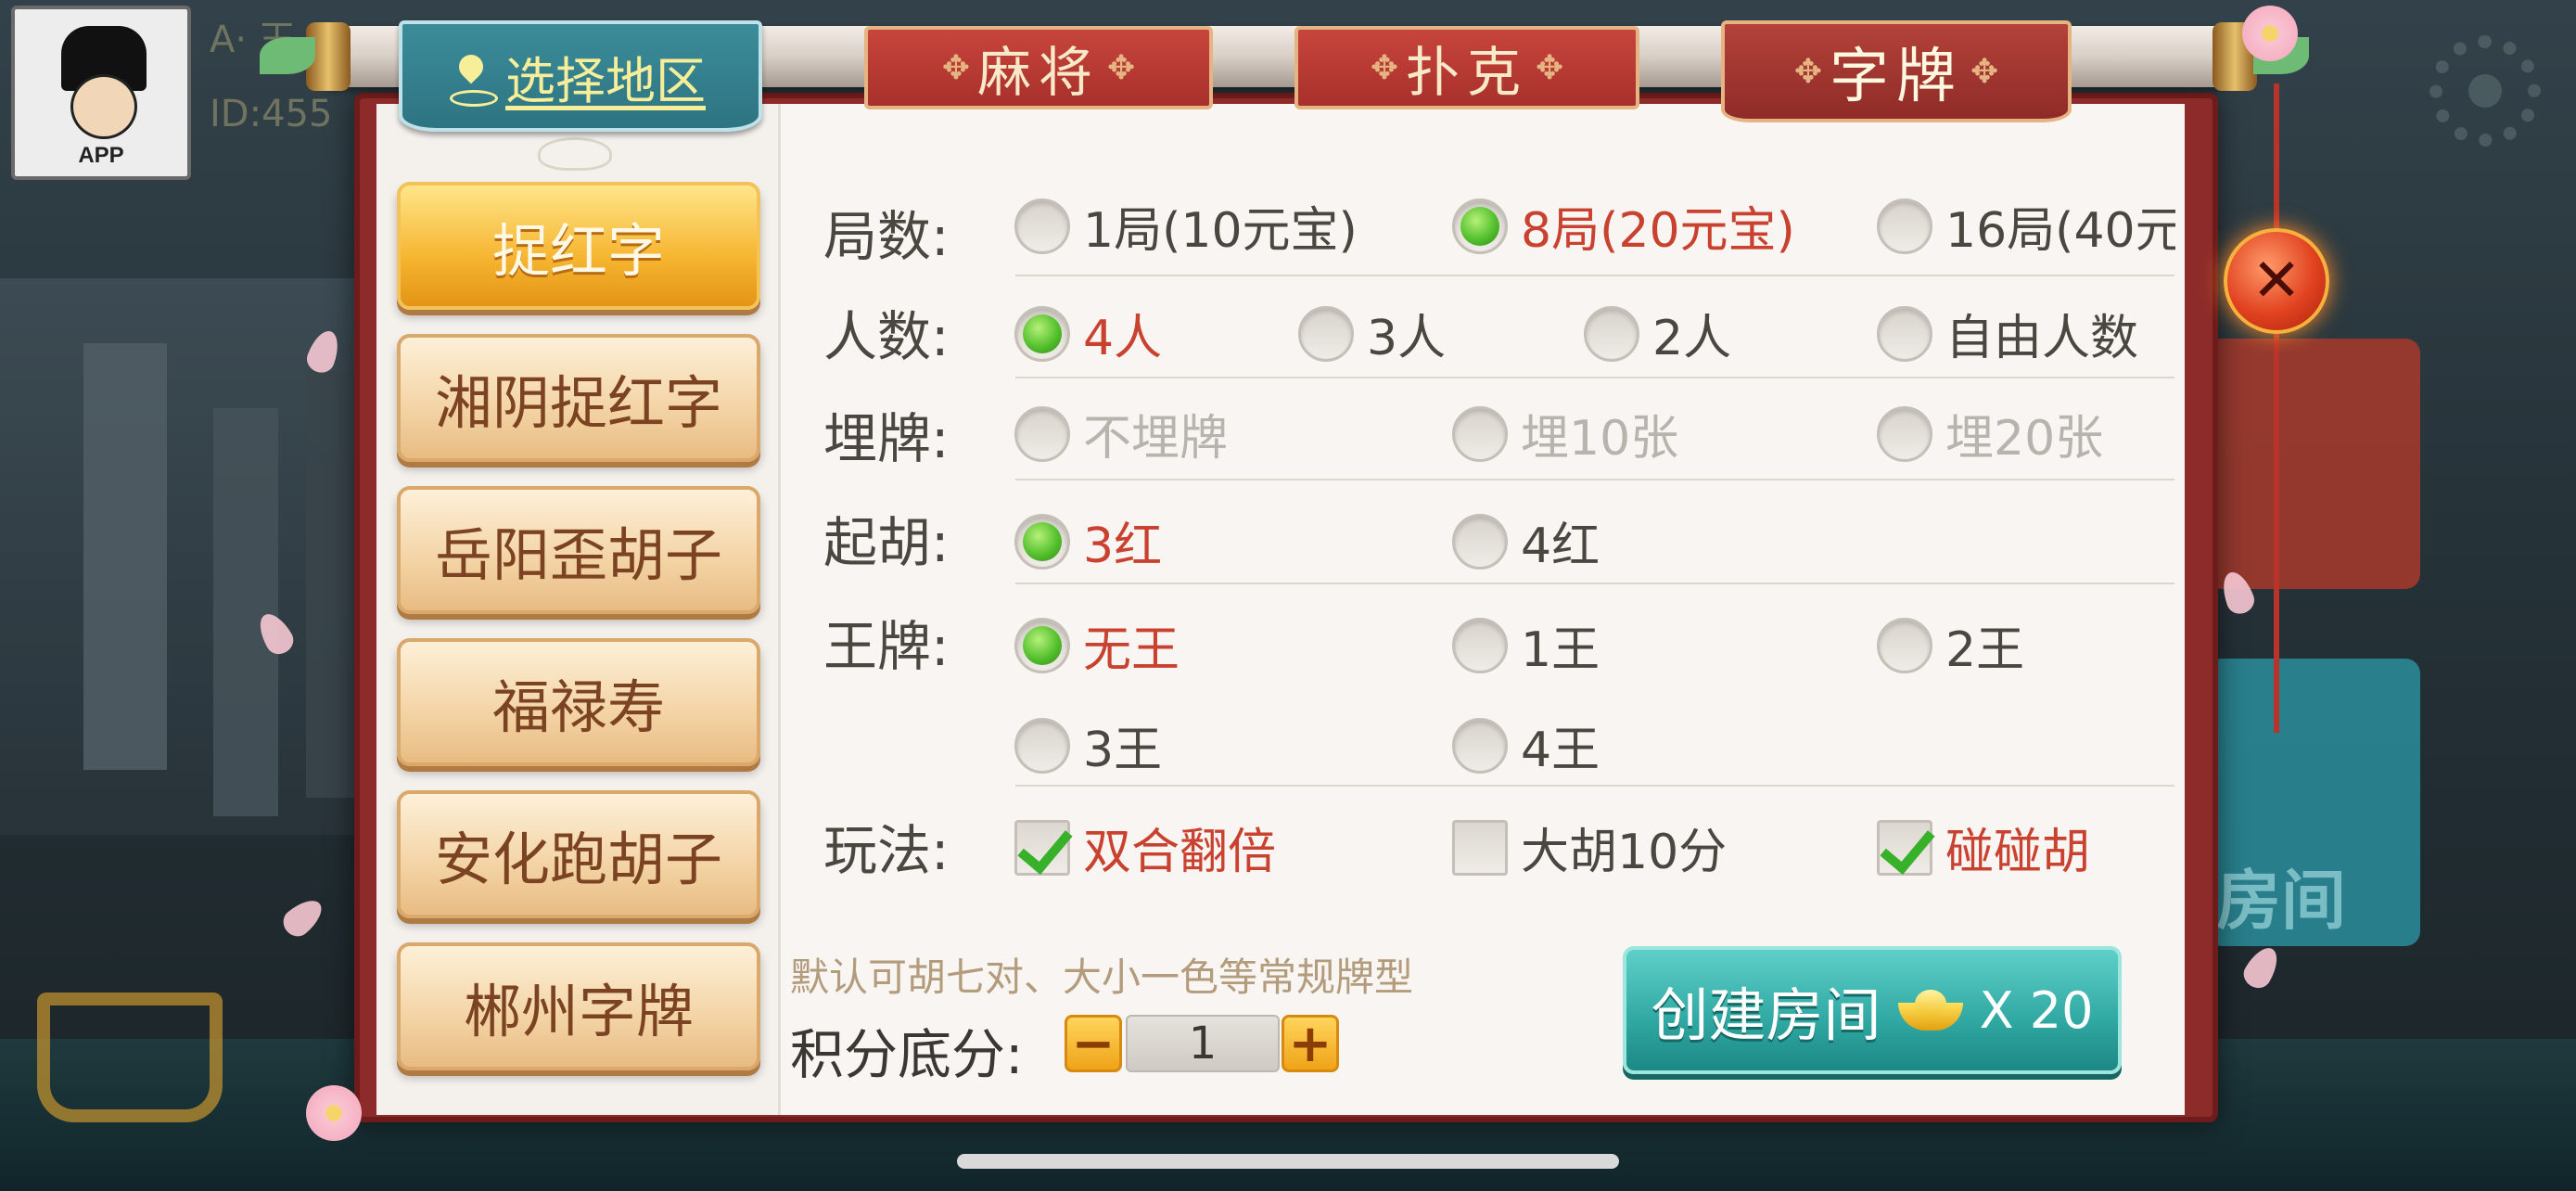 Image resolution: width=2576 pixels, height=1191 pixels. Describe the element at coordinates (1123, 546) in the screenshot. I see `qihu-option-3-label: 3红` at that location.